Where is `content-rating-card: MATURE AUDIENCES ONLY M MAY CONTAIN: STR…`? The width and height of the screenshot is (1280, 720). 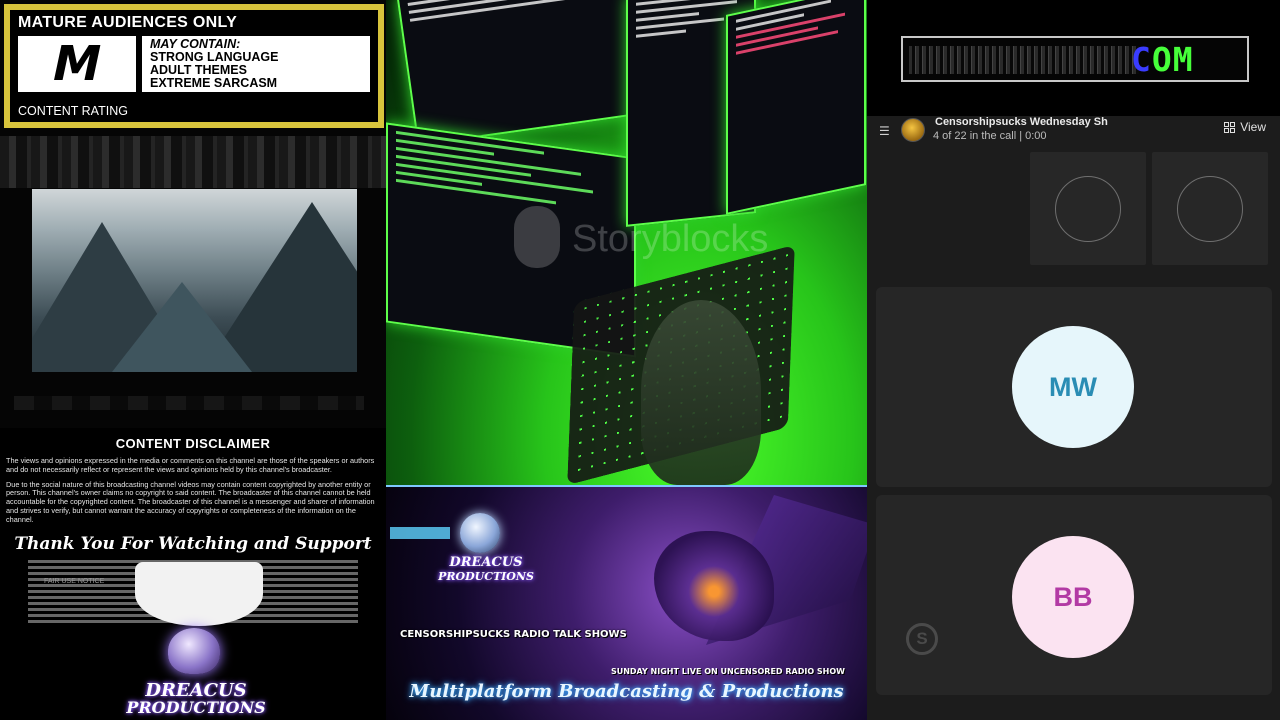 content-rating-card: MATURE AUDIENCES ONLY M MAY CONTAIN: STR… is located at coordinates (194, 66).